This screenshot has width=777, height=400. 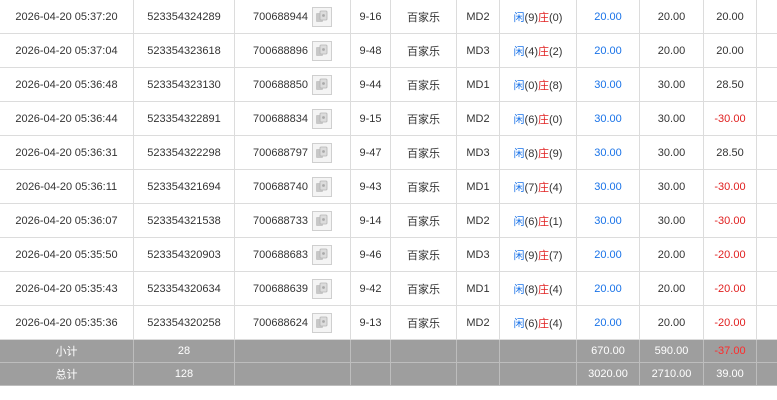 What do you see at coordinates (370, 186) in the screenshot?
I see `table-no: 9-43` at bounding box center [370, 186].